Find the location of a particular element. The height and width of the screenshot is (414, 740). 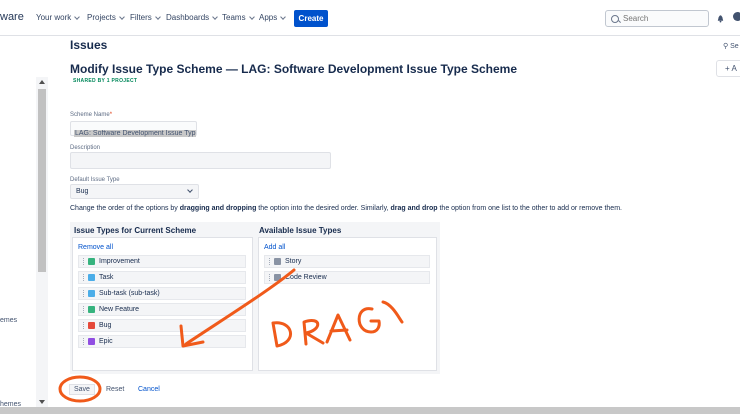

nav-label: Your work is located at coordinates (54, 17).